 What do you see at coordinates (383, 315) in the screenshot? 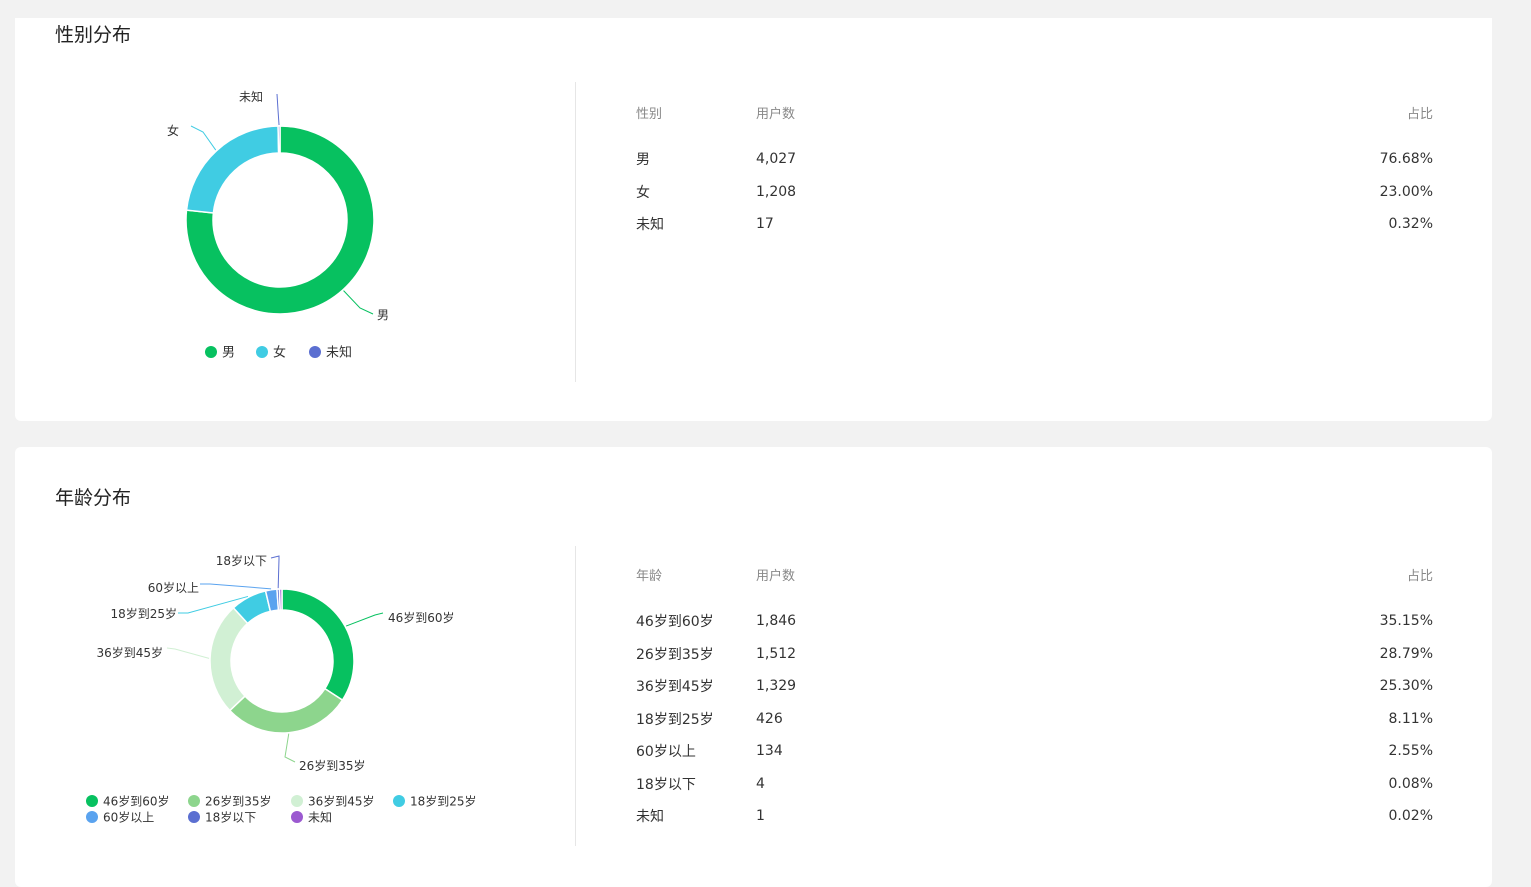
I see `slice-label: 男` at bounding box center [383, 315].